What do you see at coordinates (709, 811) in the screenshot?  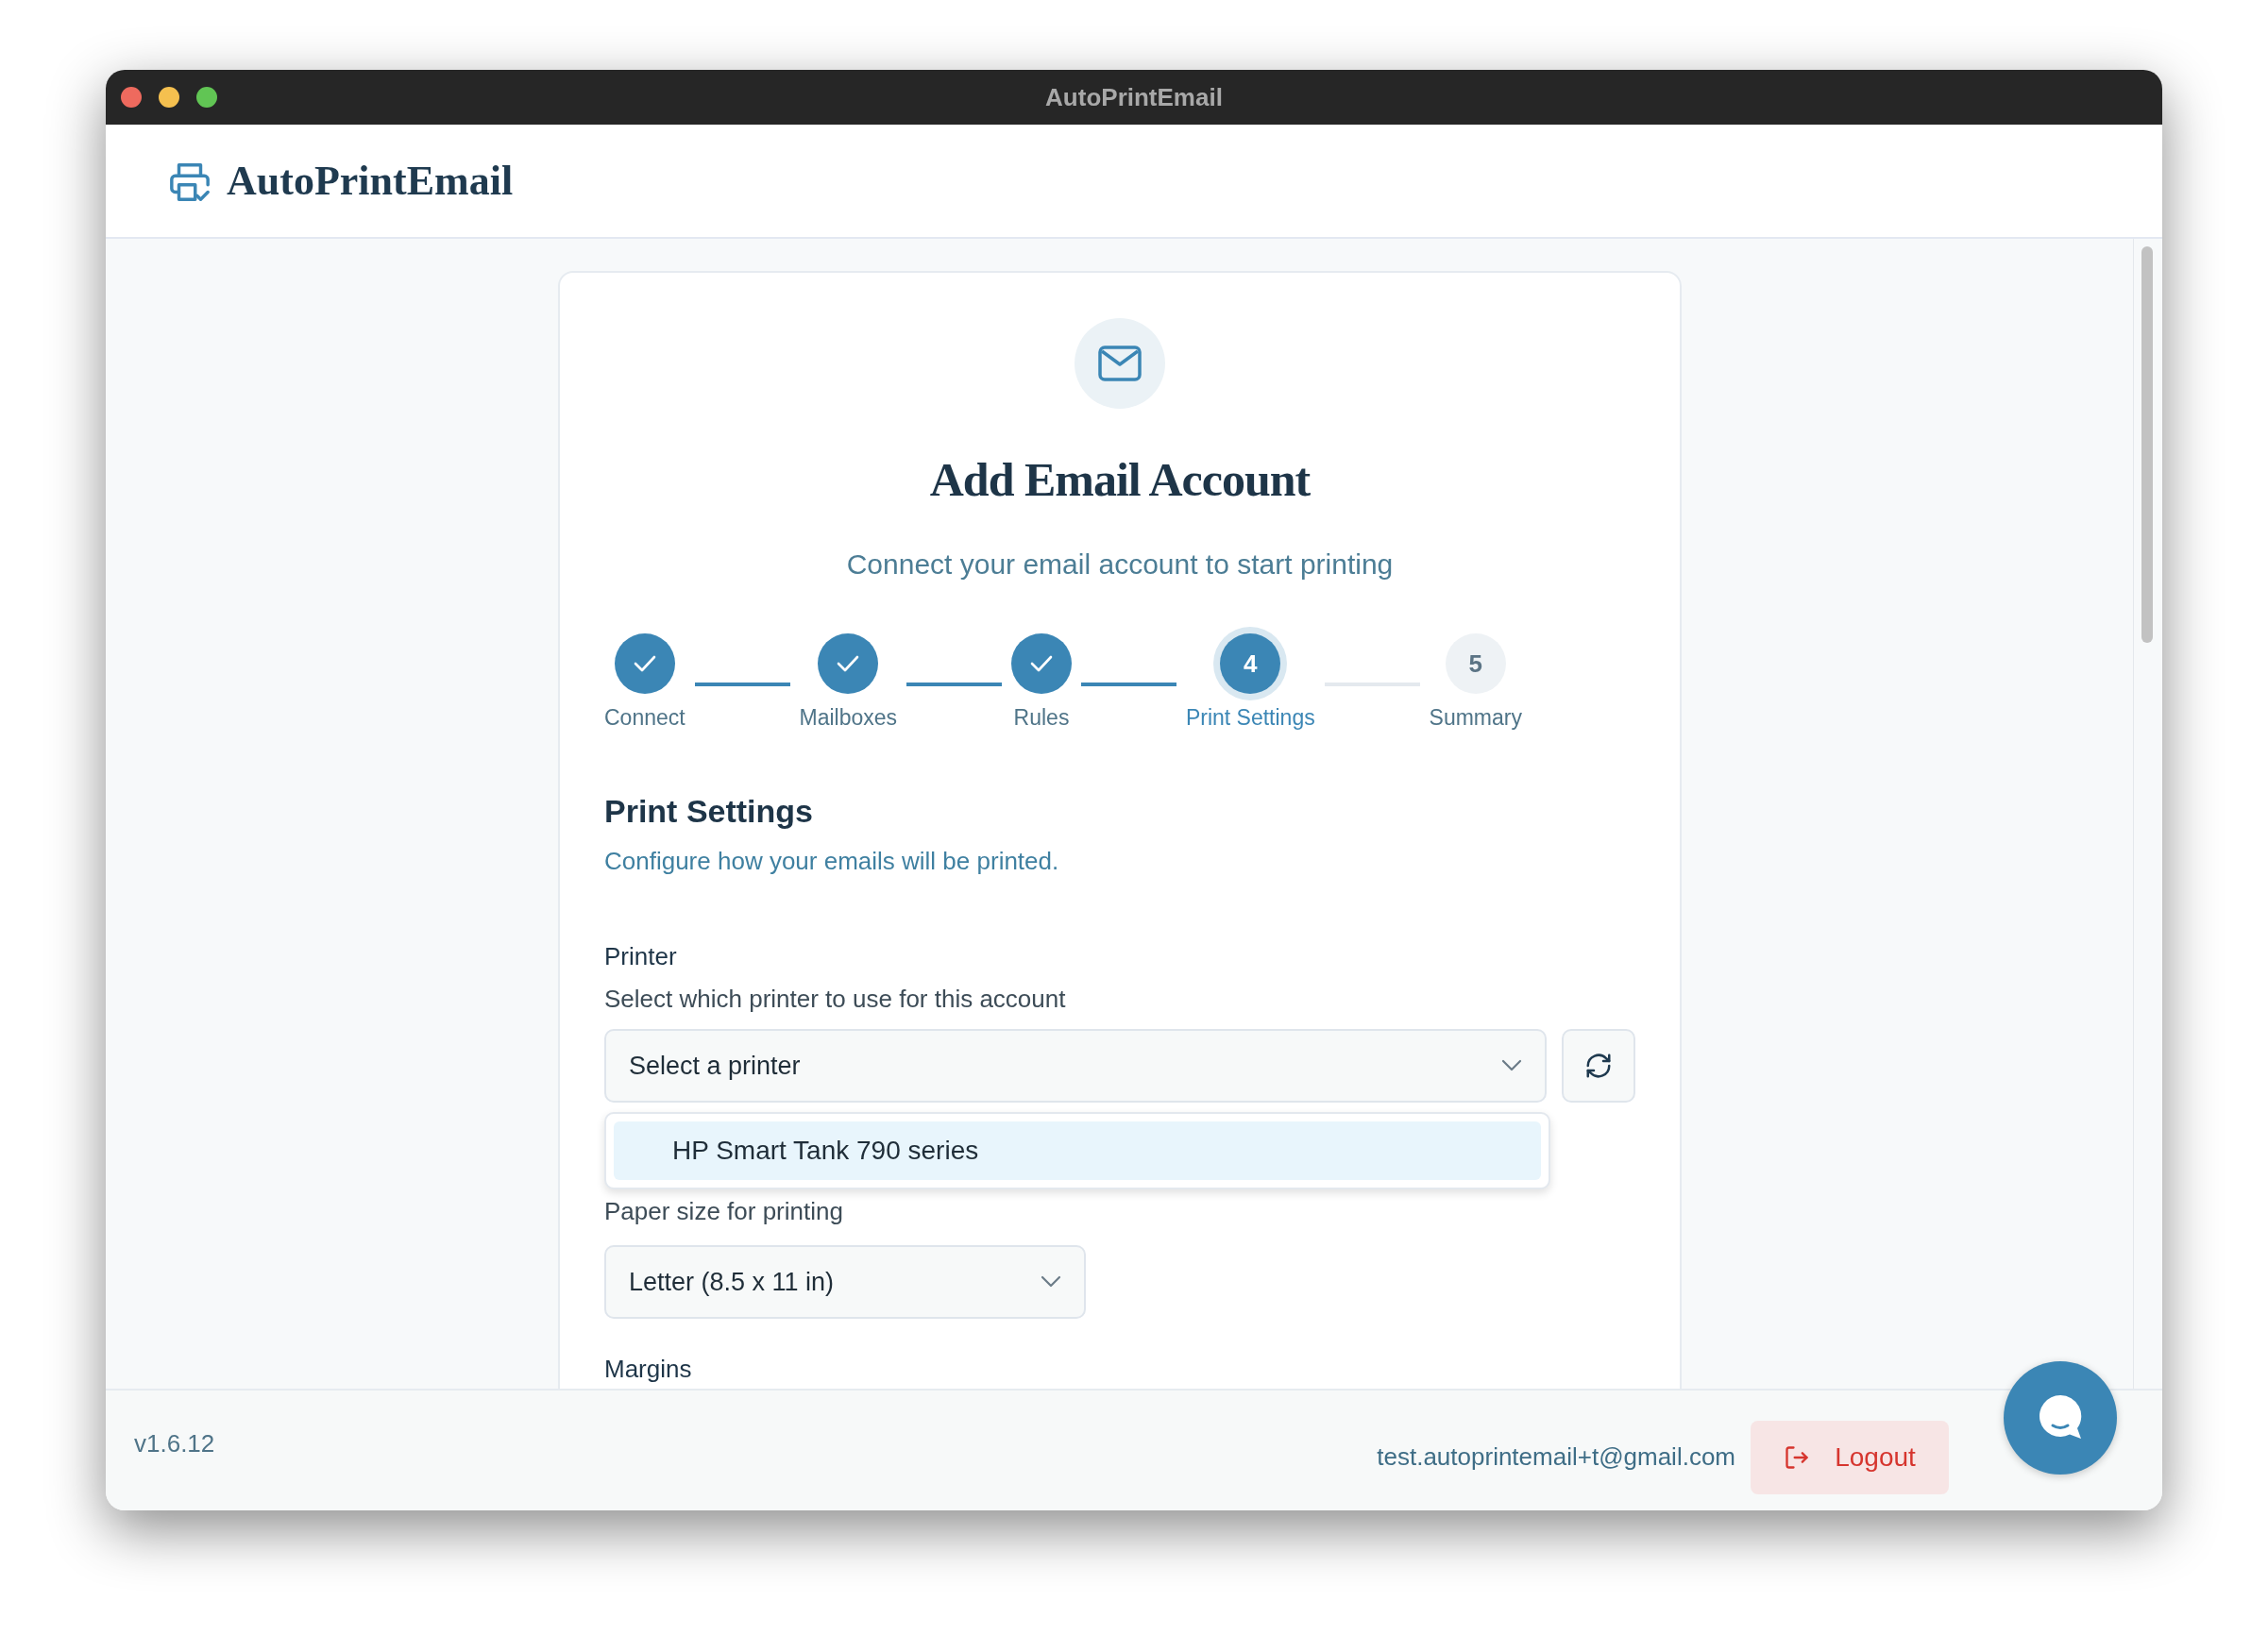 I see `section-title: Print Settings` at bounding box center [709, 811].